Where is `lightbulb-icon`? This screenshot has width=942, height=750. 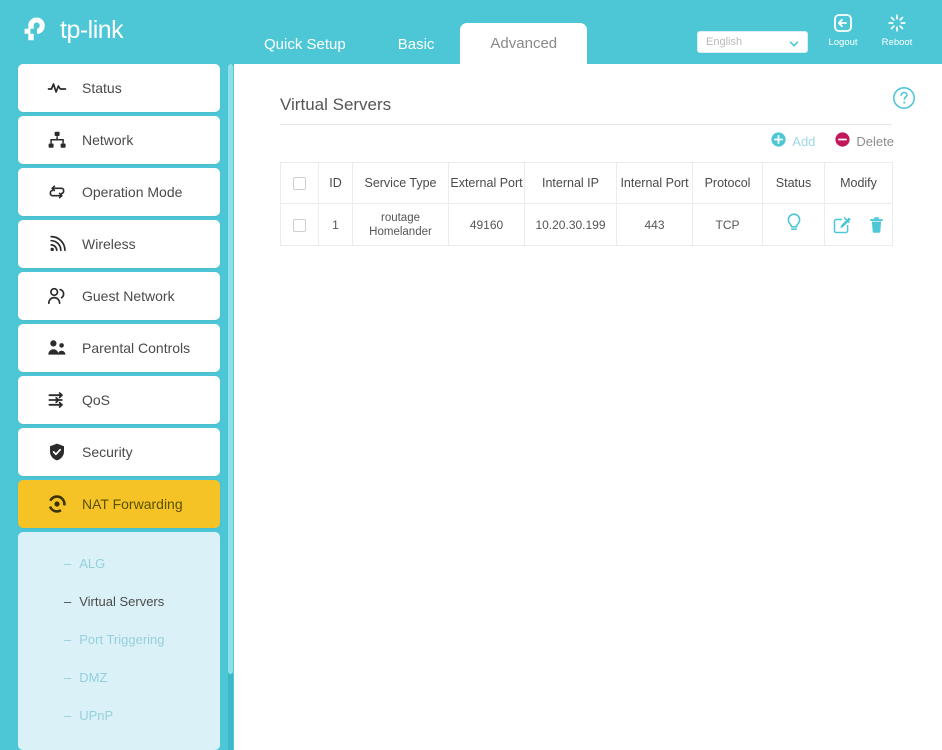
lightbulb-icon is located at coordinates (794, 223).